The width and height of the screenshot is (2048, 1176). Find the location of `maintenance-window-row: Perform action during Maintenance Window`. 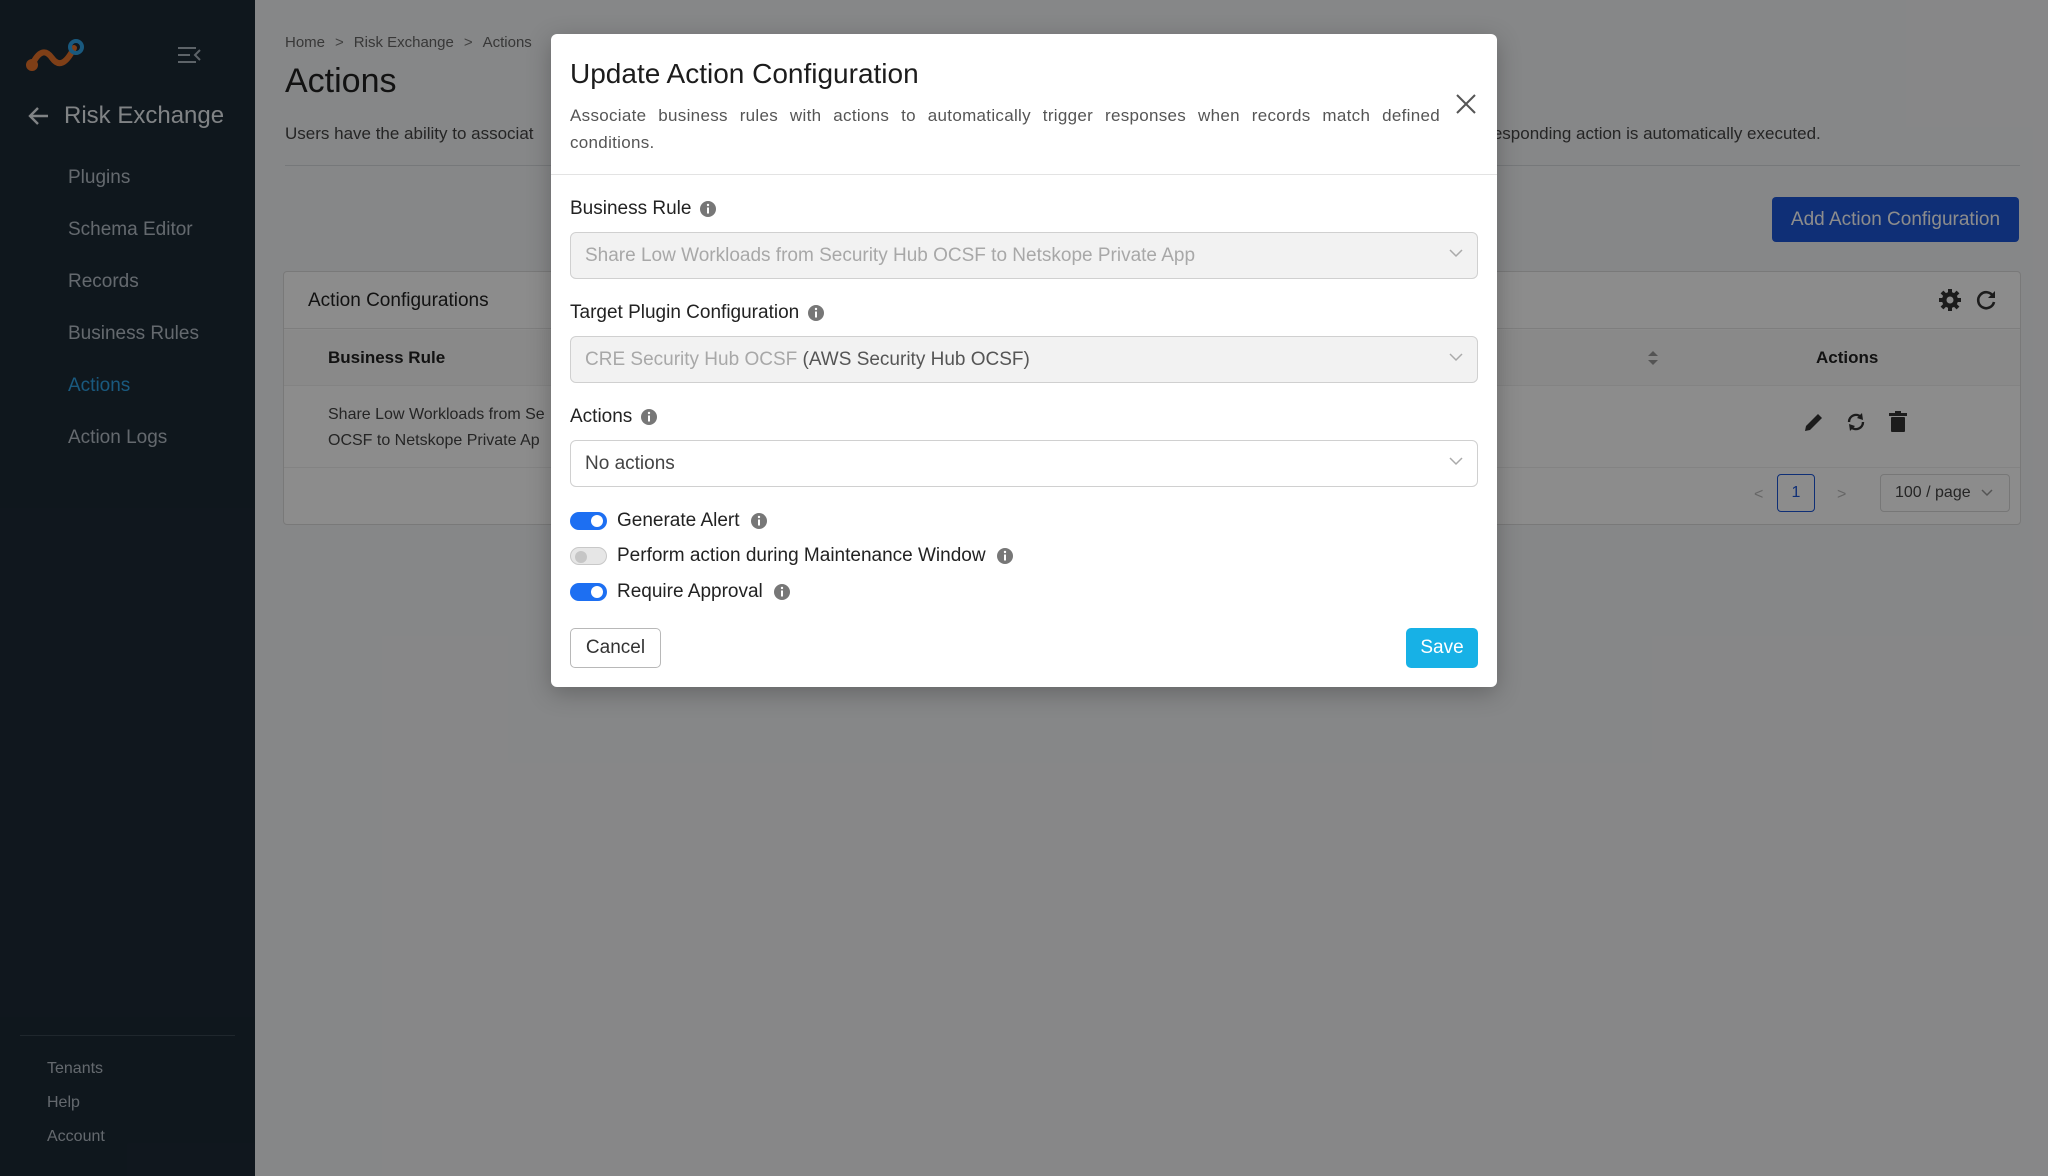

maintenance-window-row: Perform action during Maintenance Window is located at coordinates (792, 556).